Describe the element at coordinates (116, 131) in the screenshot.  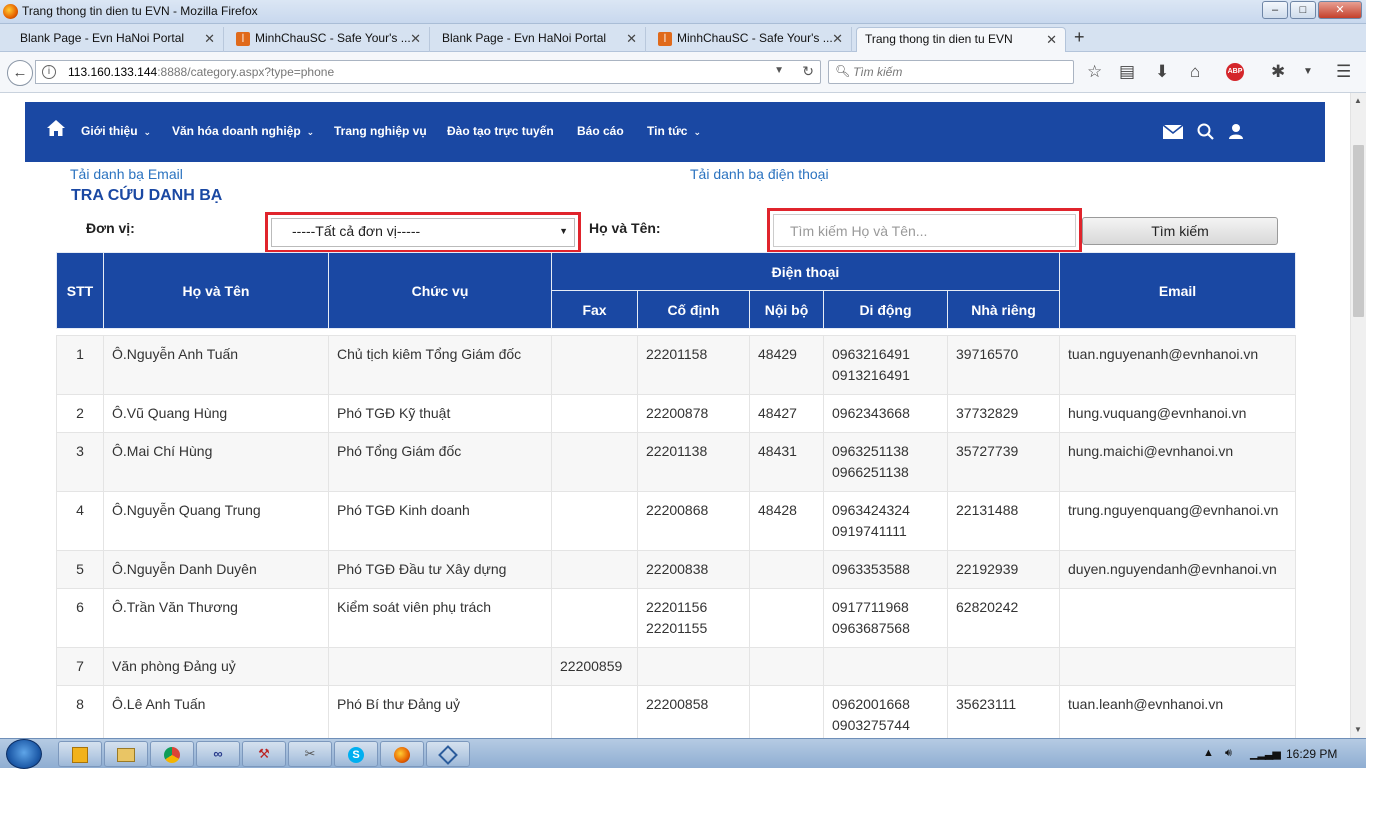
I see `nav-gioi-thieu: Giới thiệu ⌄` at that location.